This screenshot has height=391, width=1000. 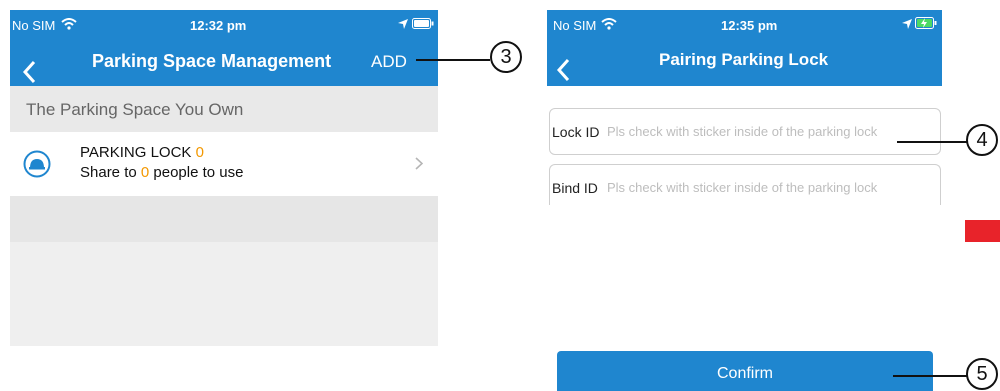 What do you see at coordinates (453, 60) in the screenshot?
I see `annotation-3-line` at bounding box center [453, 60].